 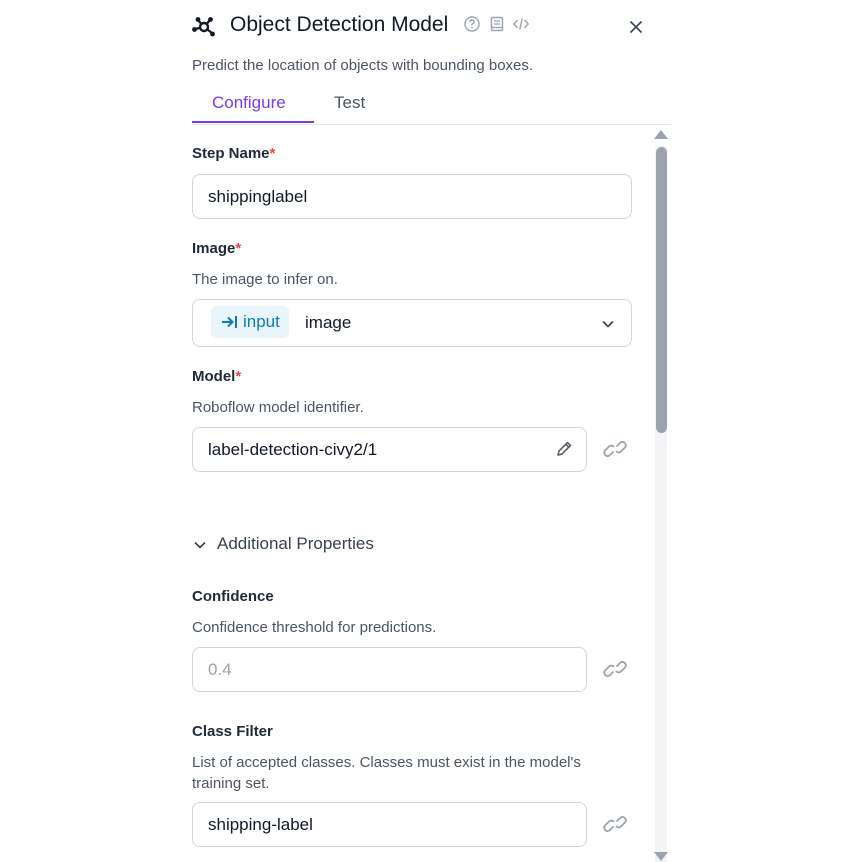 What do you see at coordinates (472, 24) in the screenshot?
I see `help-circle-icon` at bounding box center [472, 24].